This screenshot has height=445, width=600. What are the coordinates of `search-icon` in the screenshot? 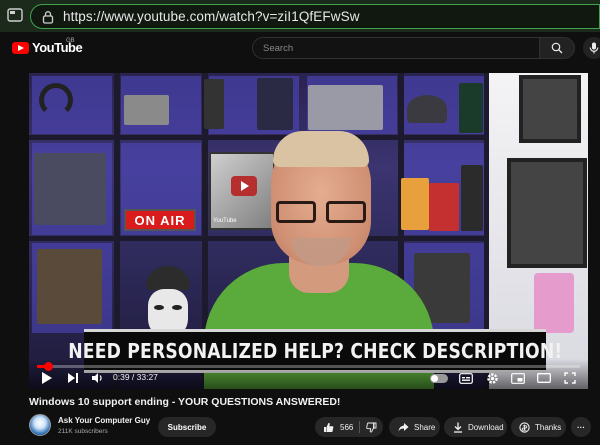 It's located at (557, 48).